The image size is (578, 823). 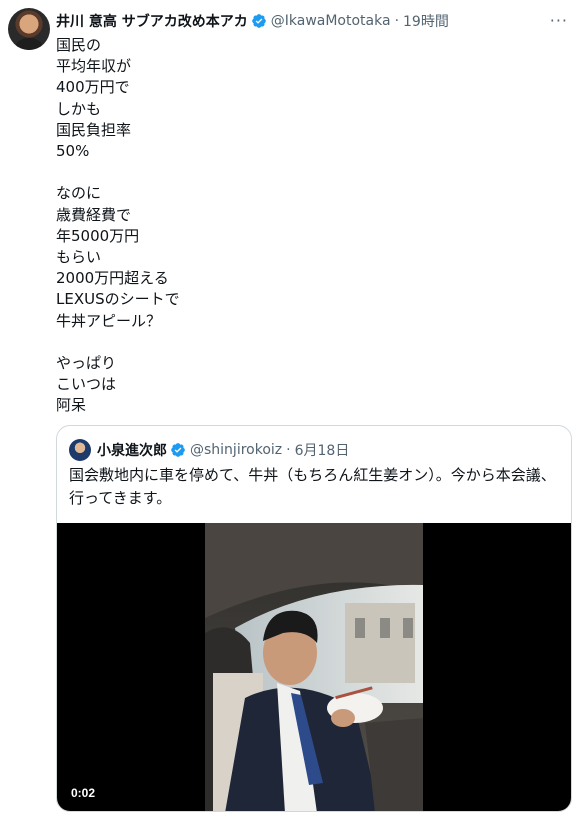 I want to click on video-frame, so click(x=314, y=667).